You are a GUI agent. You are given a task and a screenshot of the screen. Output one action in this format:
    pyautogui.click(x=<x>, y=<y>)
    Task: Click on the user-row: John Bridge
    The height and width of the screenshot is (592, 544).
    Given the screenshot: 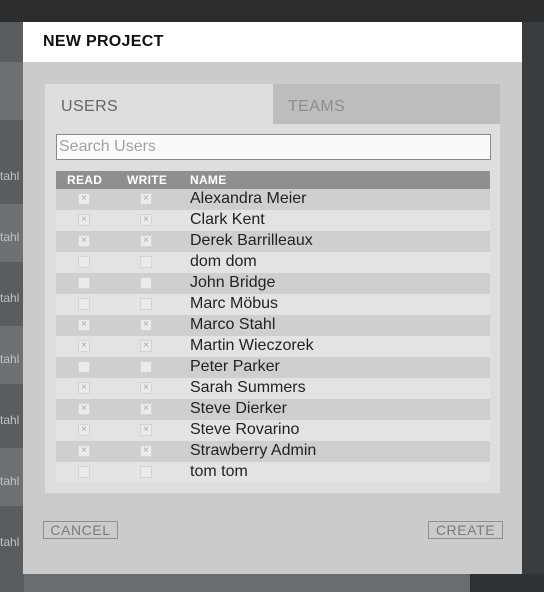 What is the action you would take?
    pyautogui.click(x=273, y=283)
    